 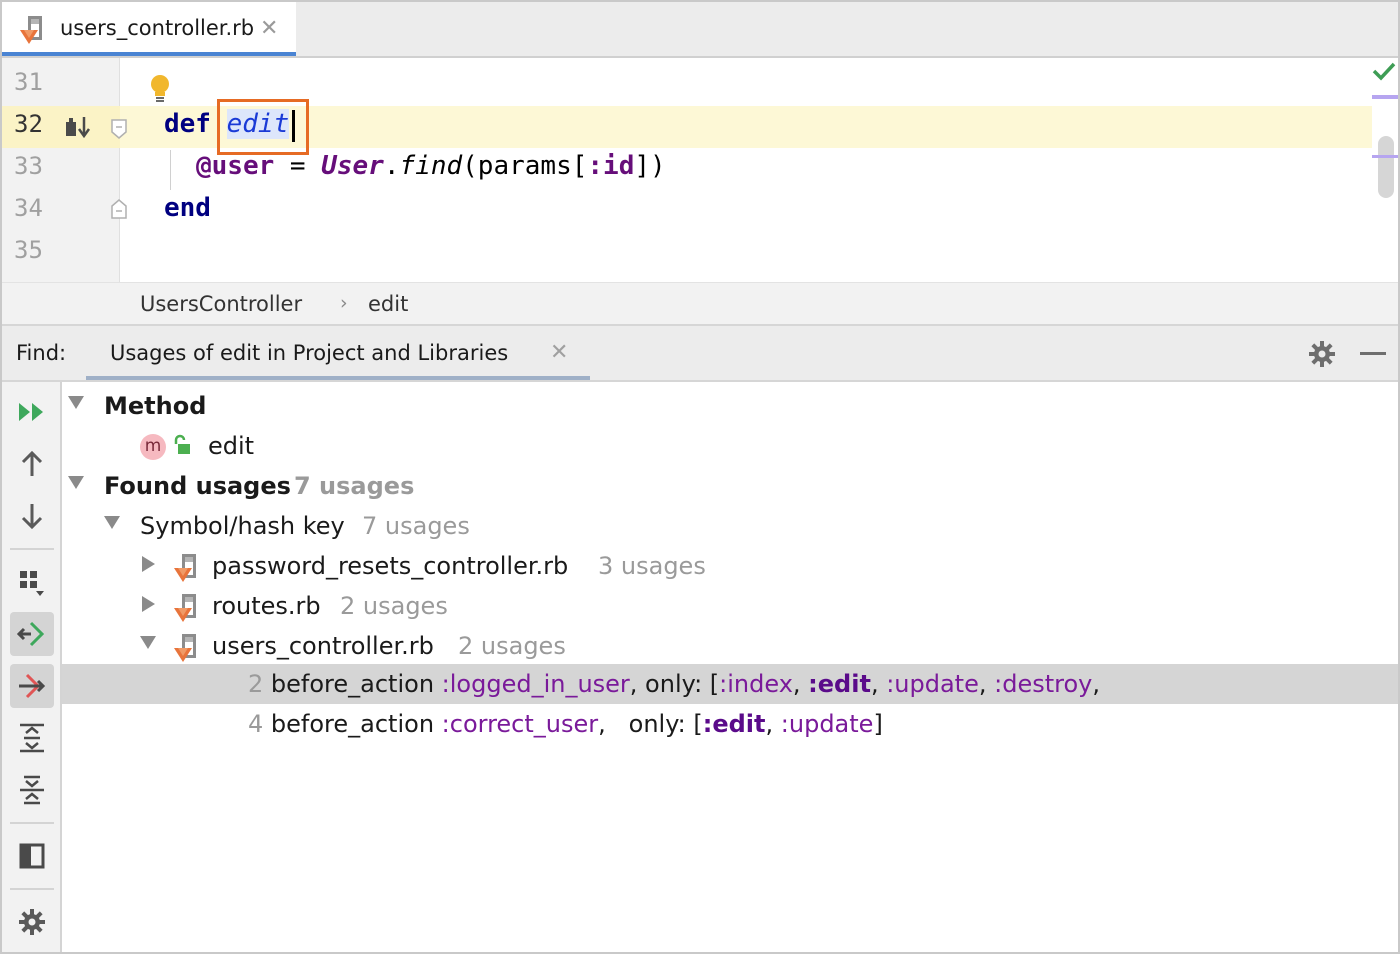 What do you see at coordinates (730, 446) in the screenshot?
I see `tree-node-method-edit: m edit` at bounding box center [730, 446].